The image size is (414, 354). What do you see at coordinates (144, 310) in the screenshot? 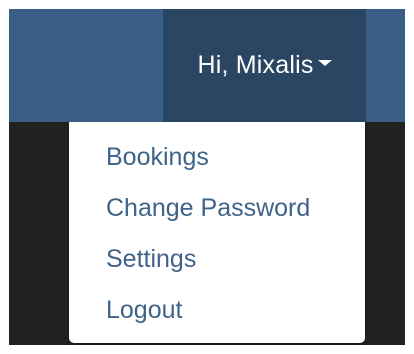
I see `menu-item-logout: Logout` at bounding box center [144, 310].